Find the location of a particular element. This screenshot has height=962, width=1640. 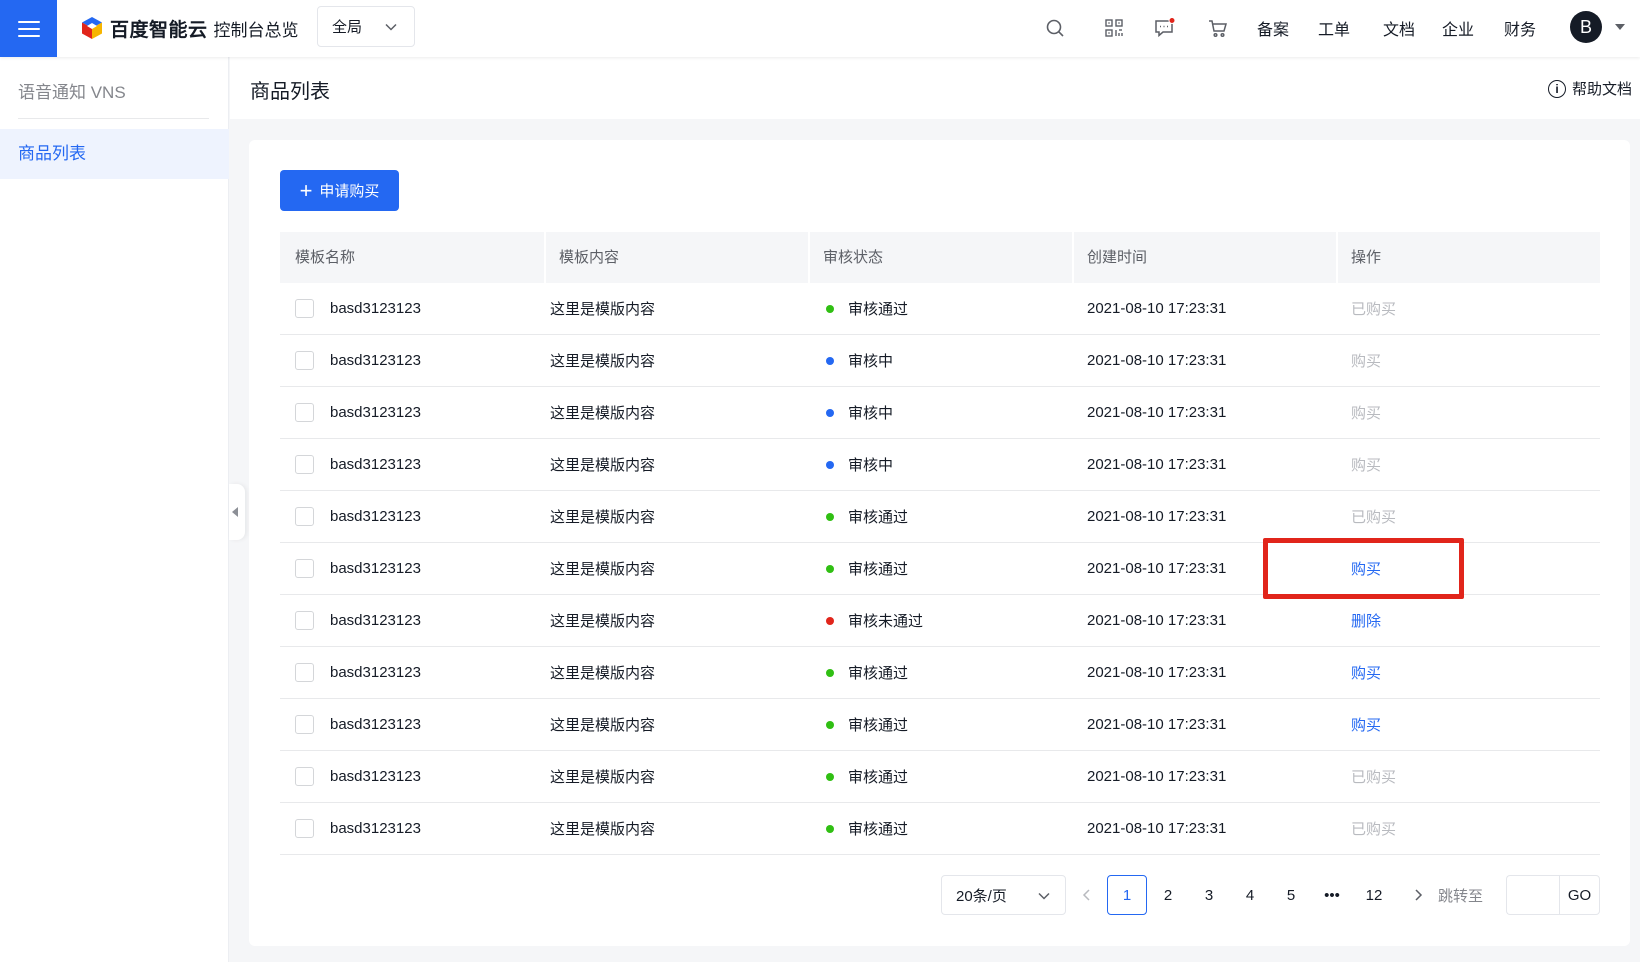

row-action-link: 已购买 is located at coordinates (1374, 777).